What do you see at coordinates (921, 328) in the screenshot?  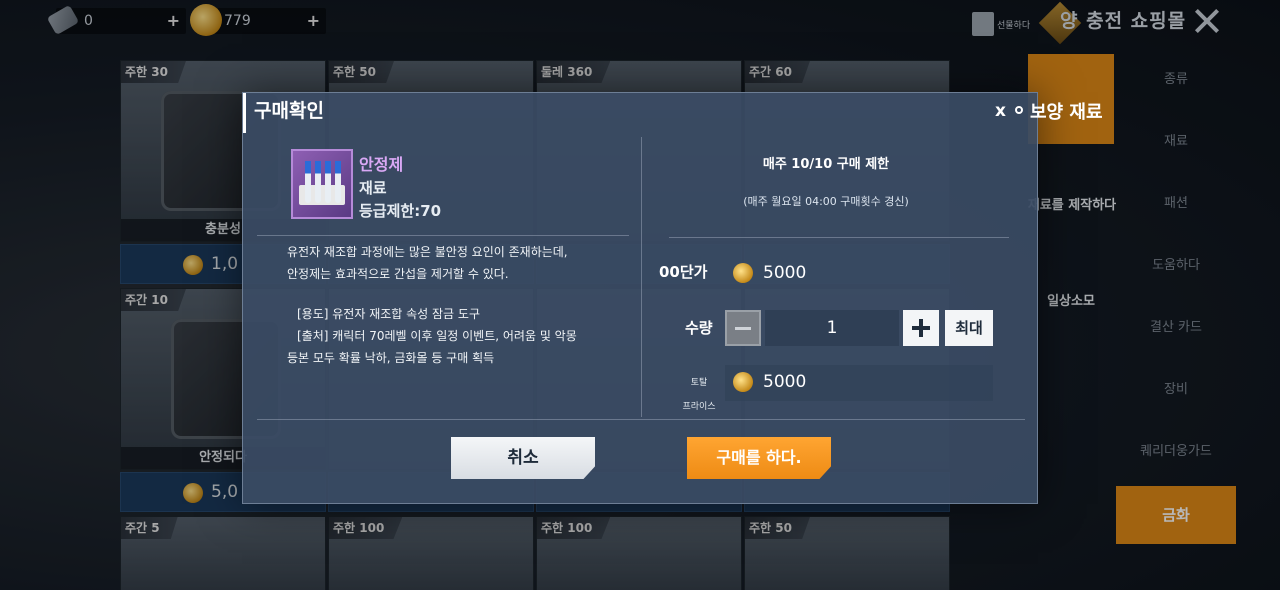 I see `increase-quantity-button` at bounding box center [921, 328].